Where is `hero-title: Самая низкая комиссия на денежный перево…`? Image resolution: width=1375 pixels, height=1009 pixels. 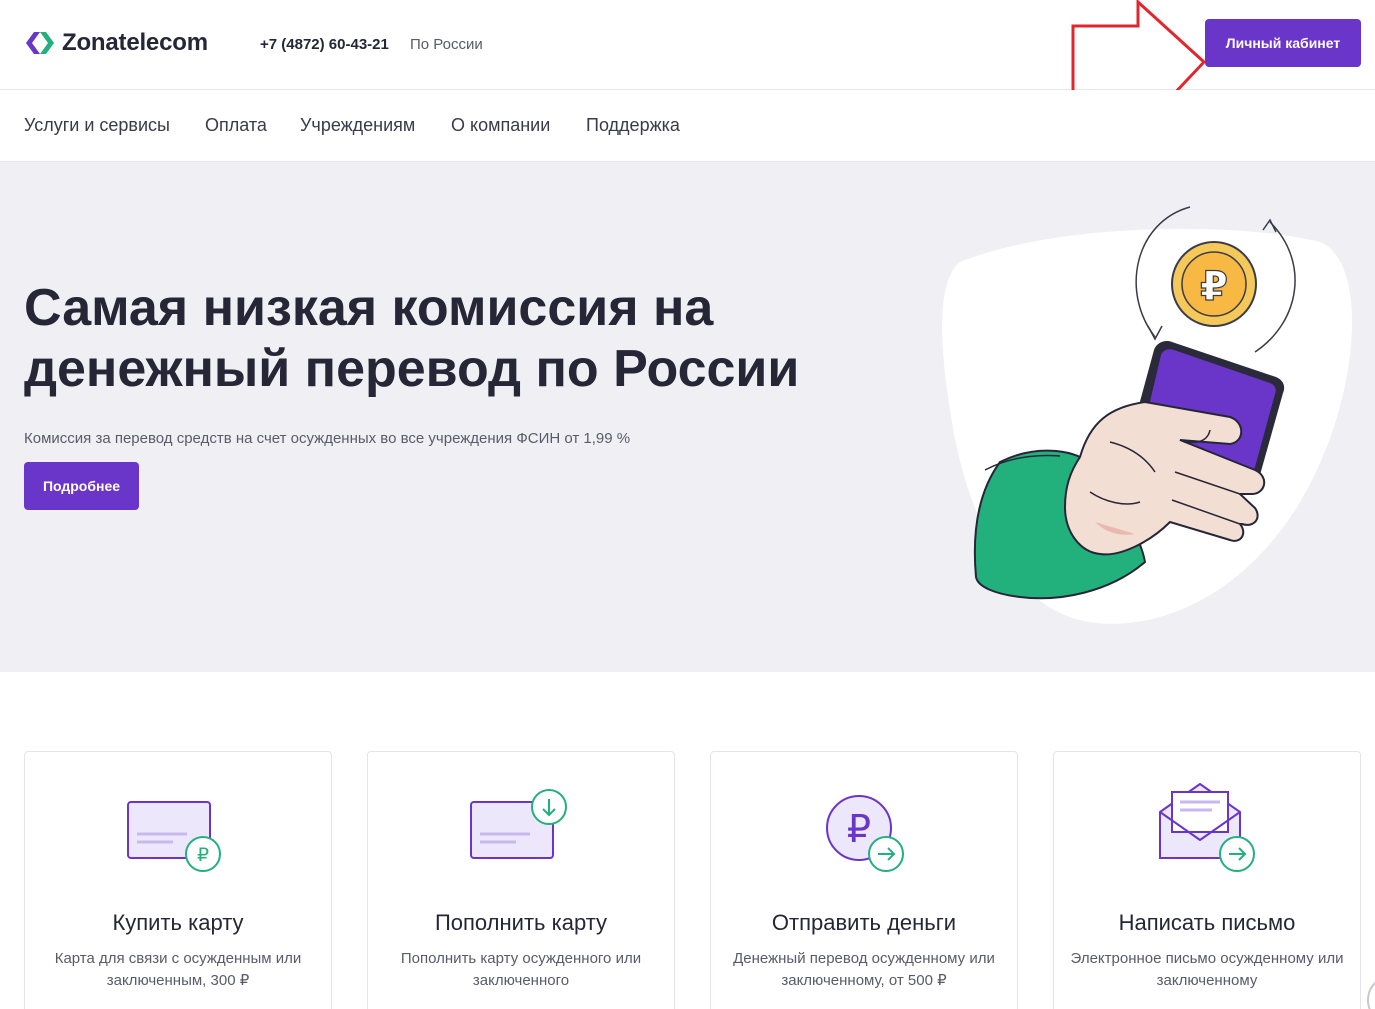
hero-title: Самая низкая комиссия на денежный перево… is located at coordinates (412, 338).